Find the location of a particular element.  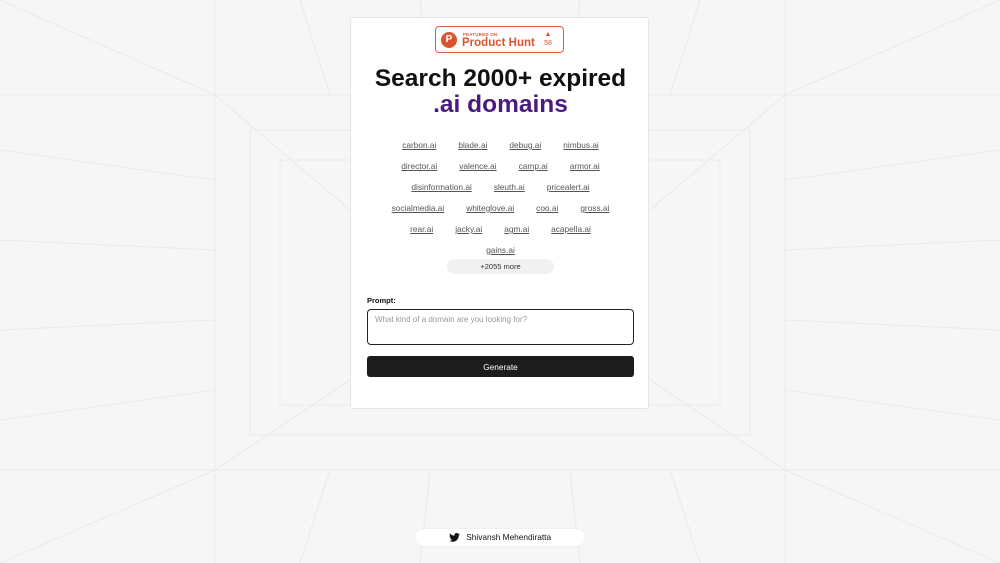

twitter-icon is located at coordinates (454, 537).